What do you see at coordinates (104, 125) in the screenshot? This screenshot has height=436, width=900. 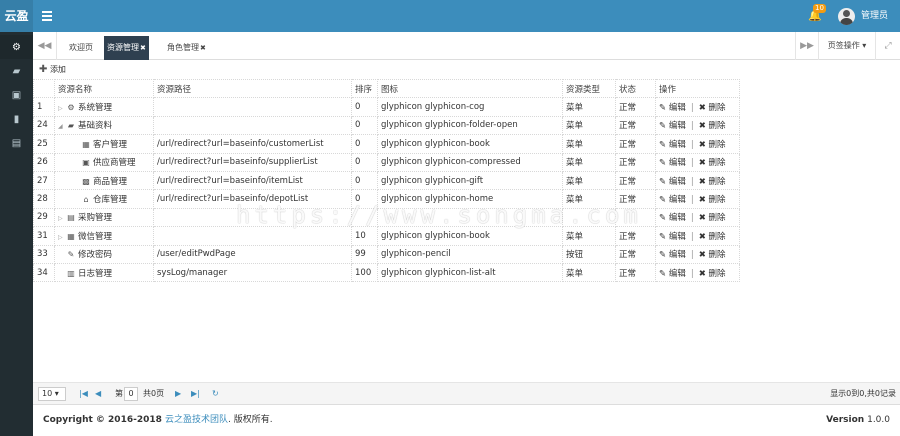 I see `row-name-cell: ◢ ▰ 基础资料` at bounding box center [104, 125].